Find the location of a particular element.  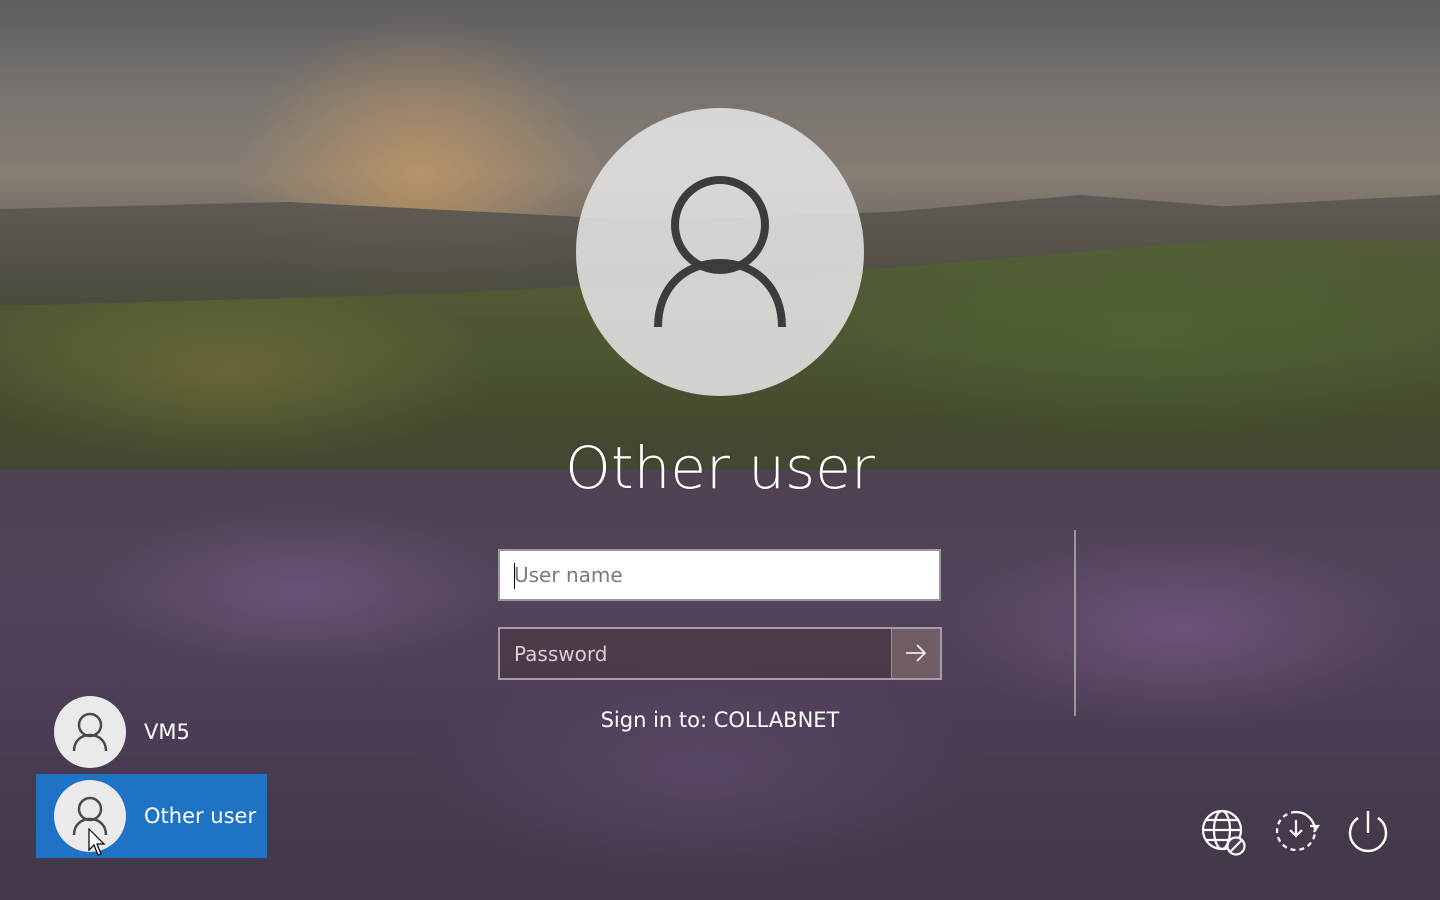

mouse-cursor-icon is located at coordinates (97, 842).